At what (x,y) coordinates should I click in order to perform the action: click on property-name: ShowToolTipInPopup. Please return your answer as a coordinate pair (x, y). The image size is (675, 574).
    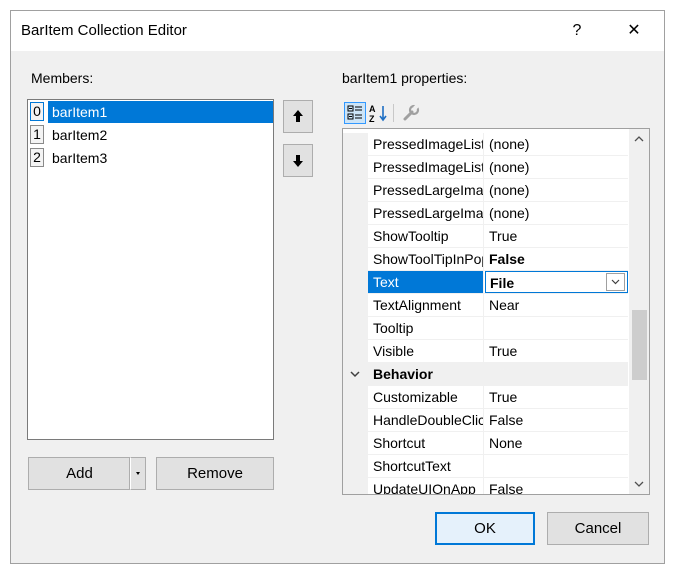
    Looking at the image, I should click on (426, 259).